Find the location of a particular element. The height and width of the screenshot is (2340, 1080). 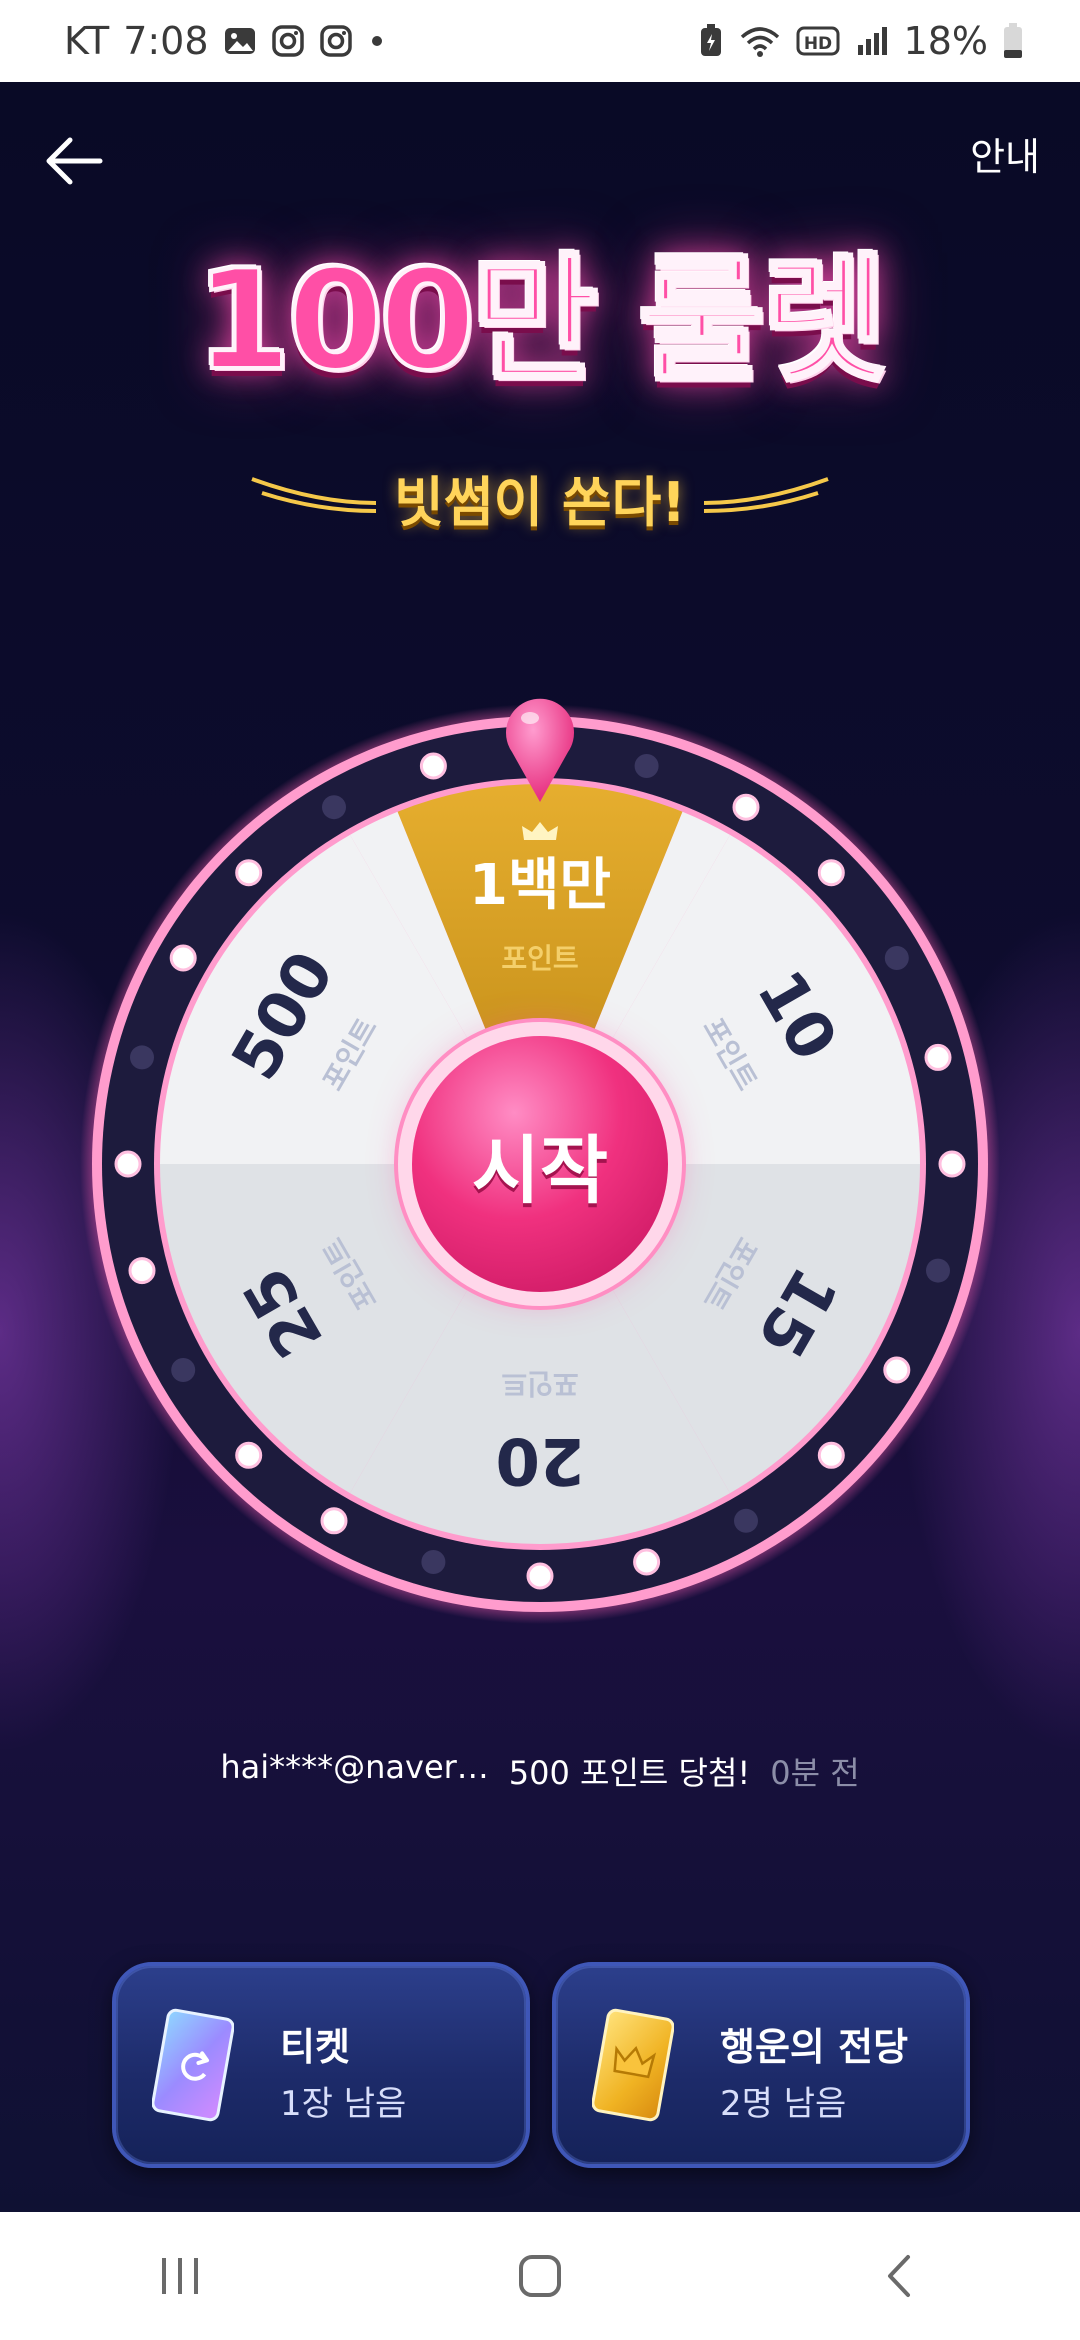

nav-back-icon is located at coordinates (899, 2276).